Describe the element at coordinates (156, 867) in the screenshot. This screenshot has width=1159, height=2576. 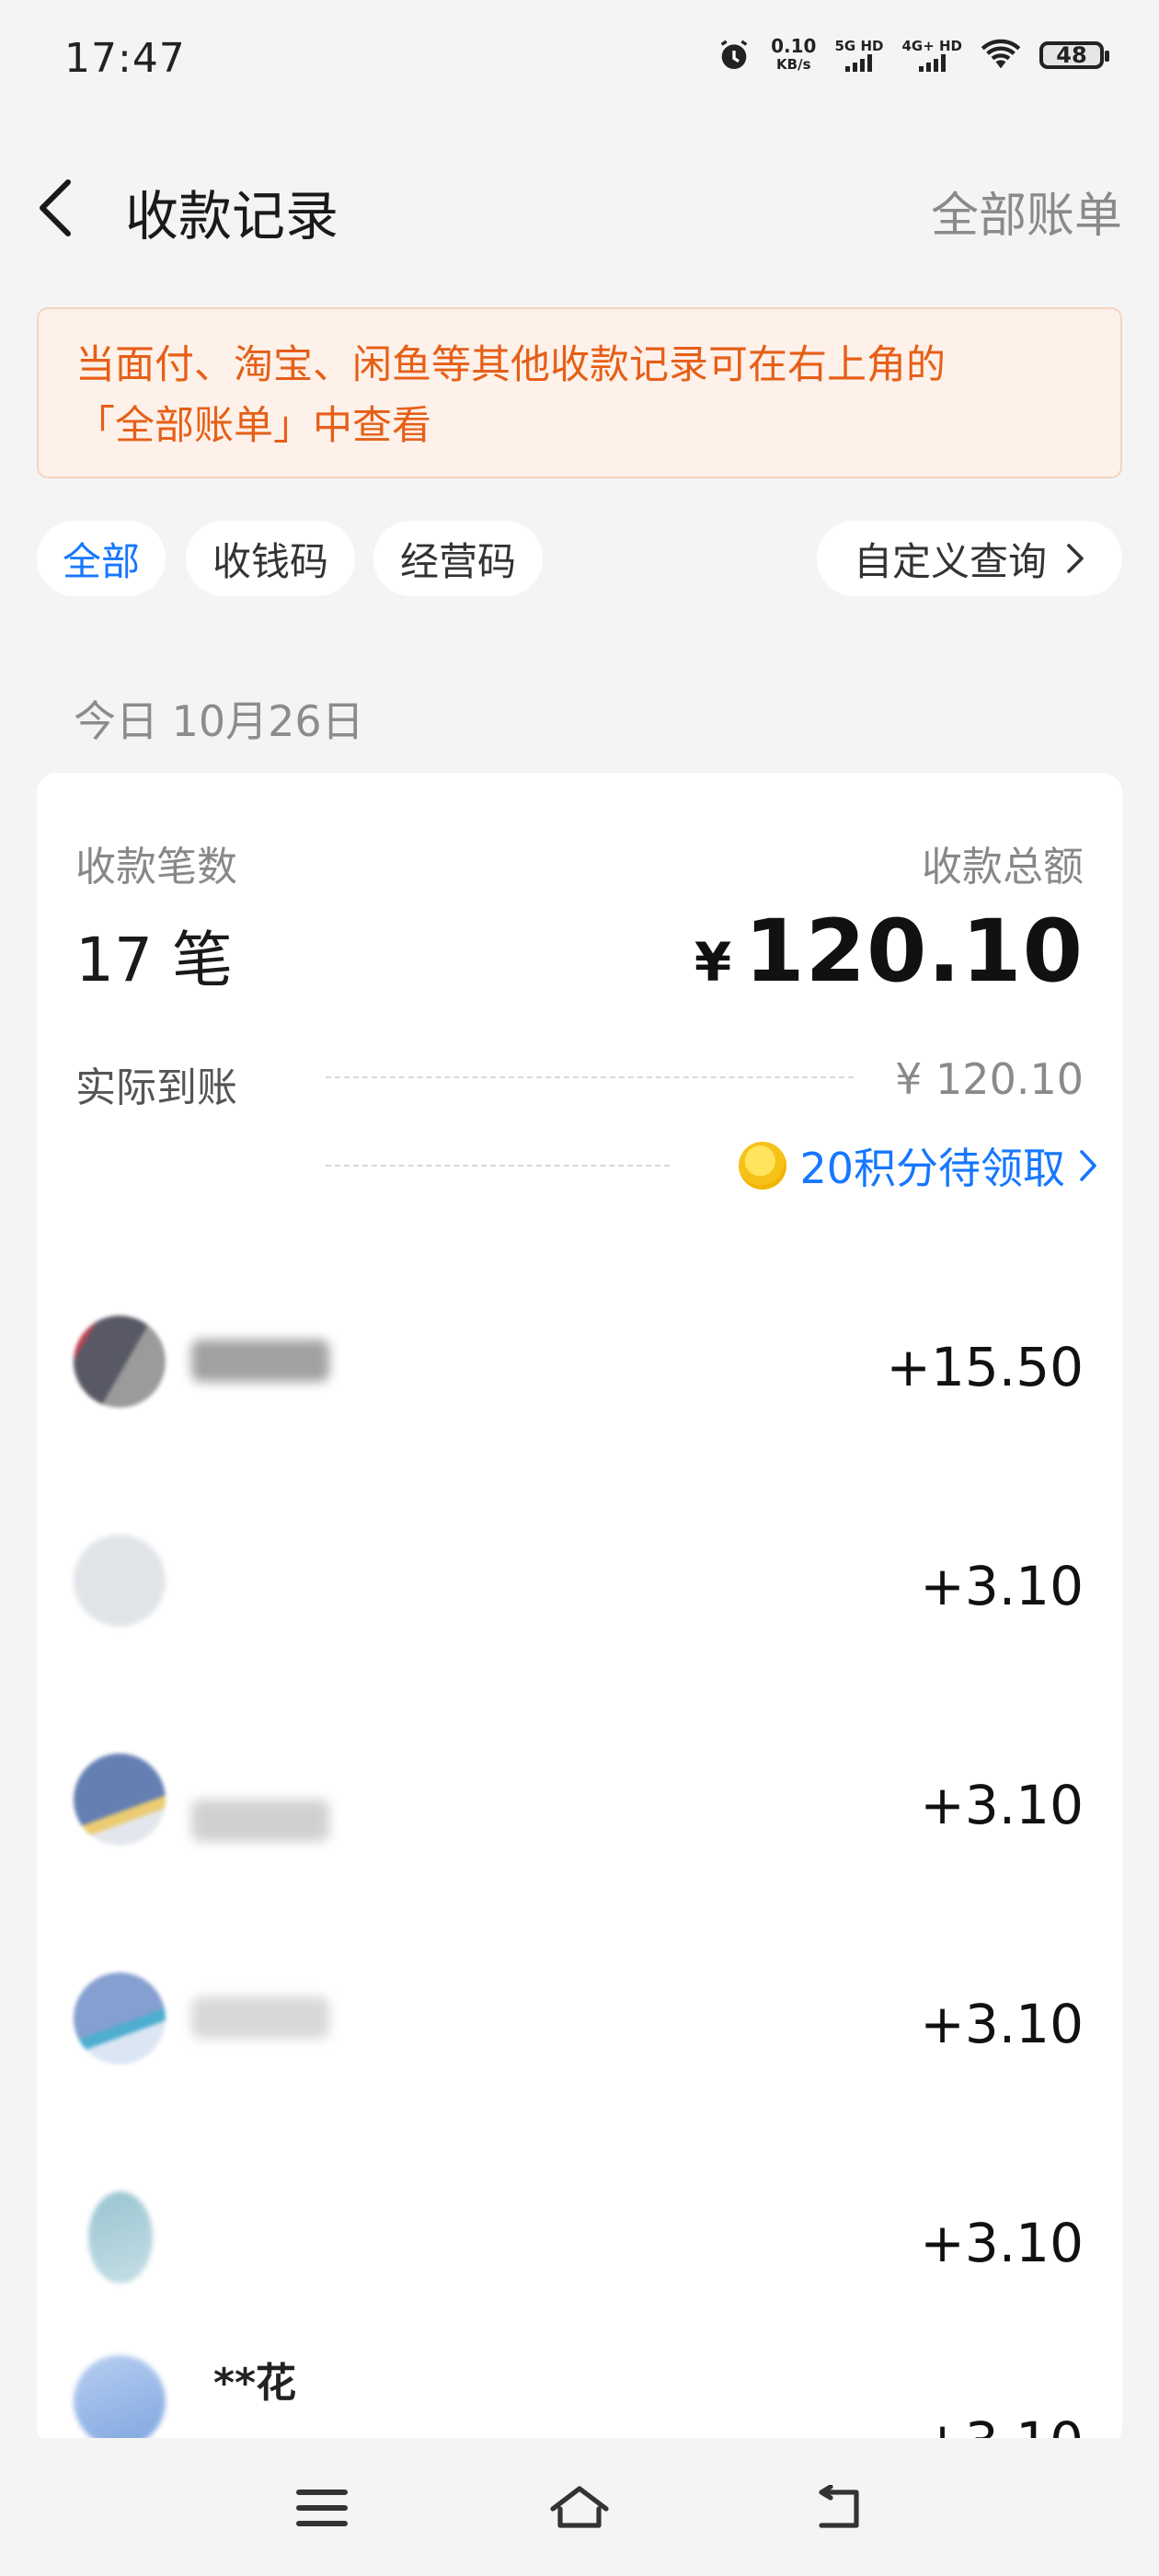
I see `count-label: 收款笔数` at that location.